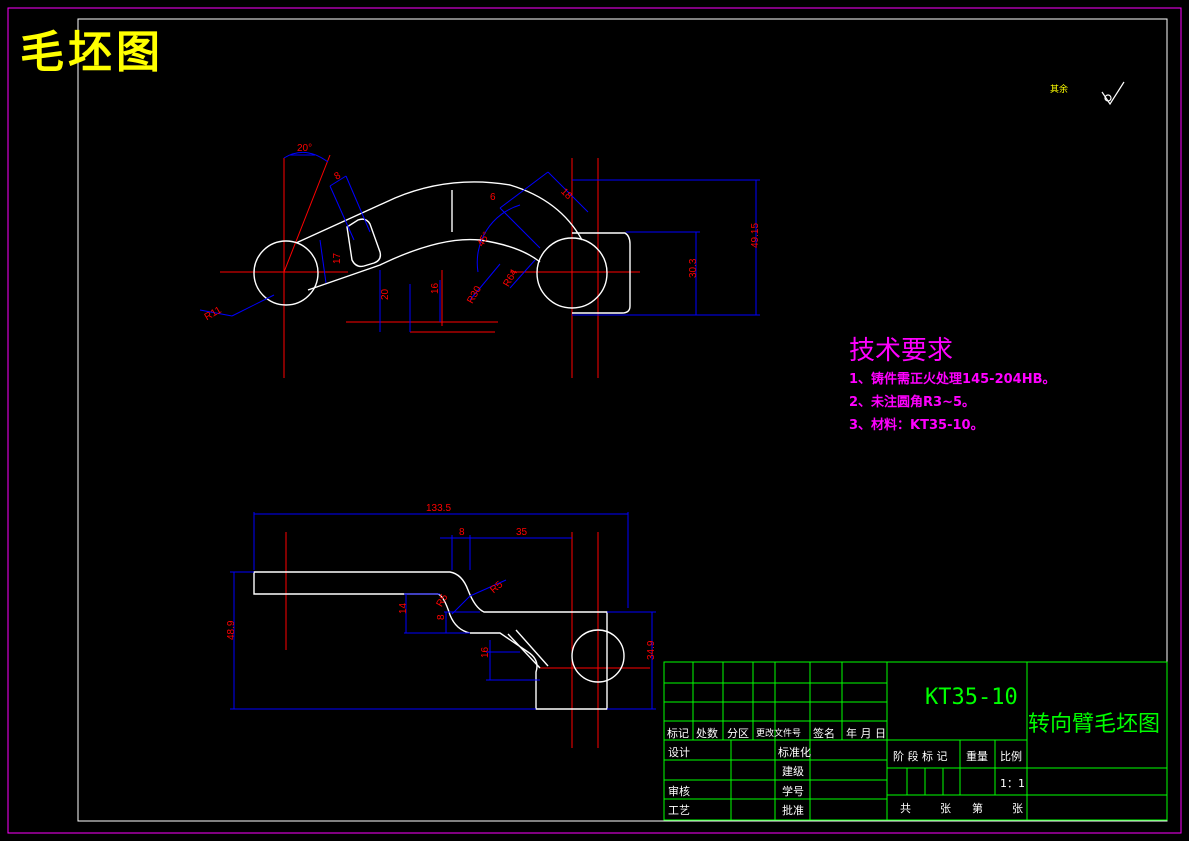 This screenshot has width=1189, height=841. Describe the element at coordinates (474, 295) in the screenshot. I see `dim-r30: R30` at that location.